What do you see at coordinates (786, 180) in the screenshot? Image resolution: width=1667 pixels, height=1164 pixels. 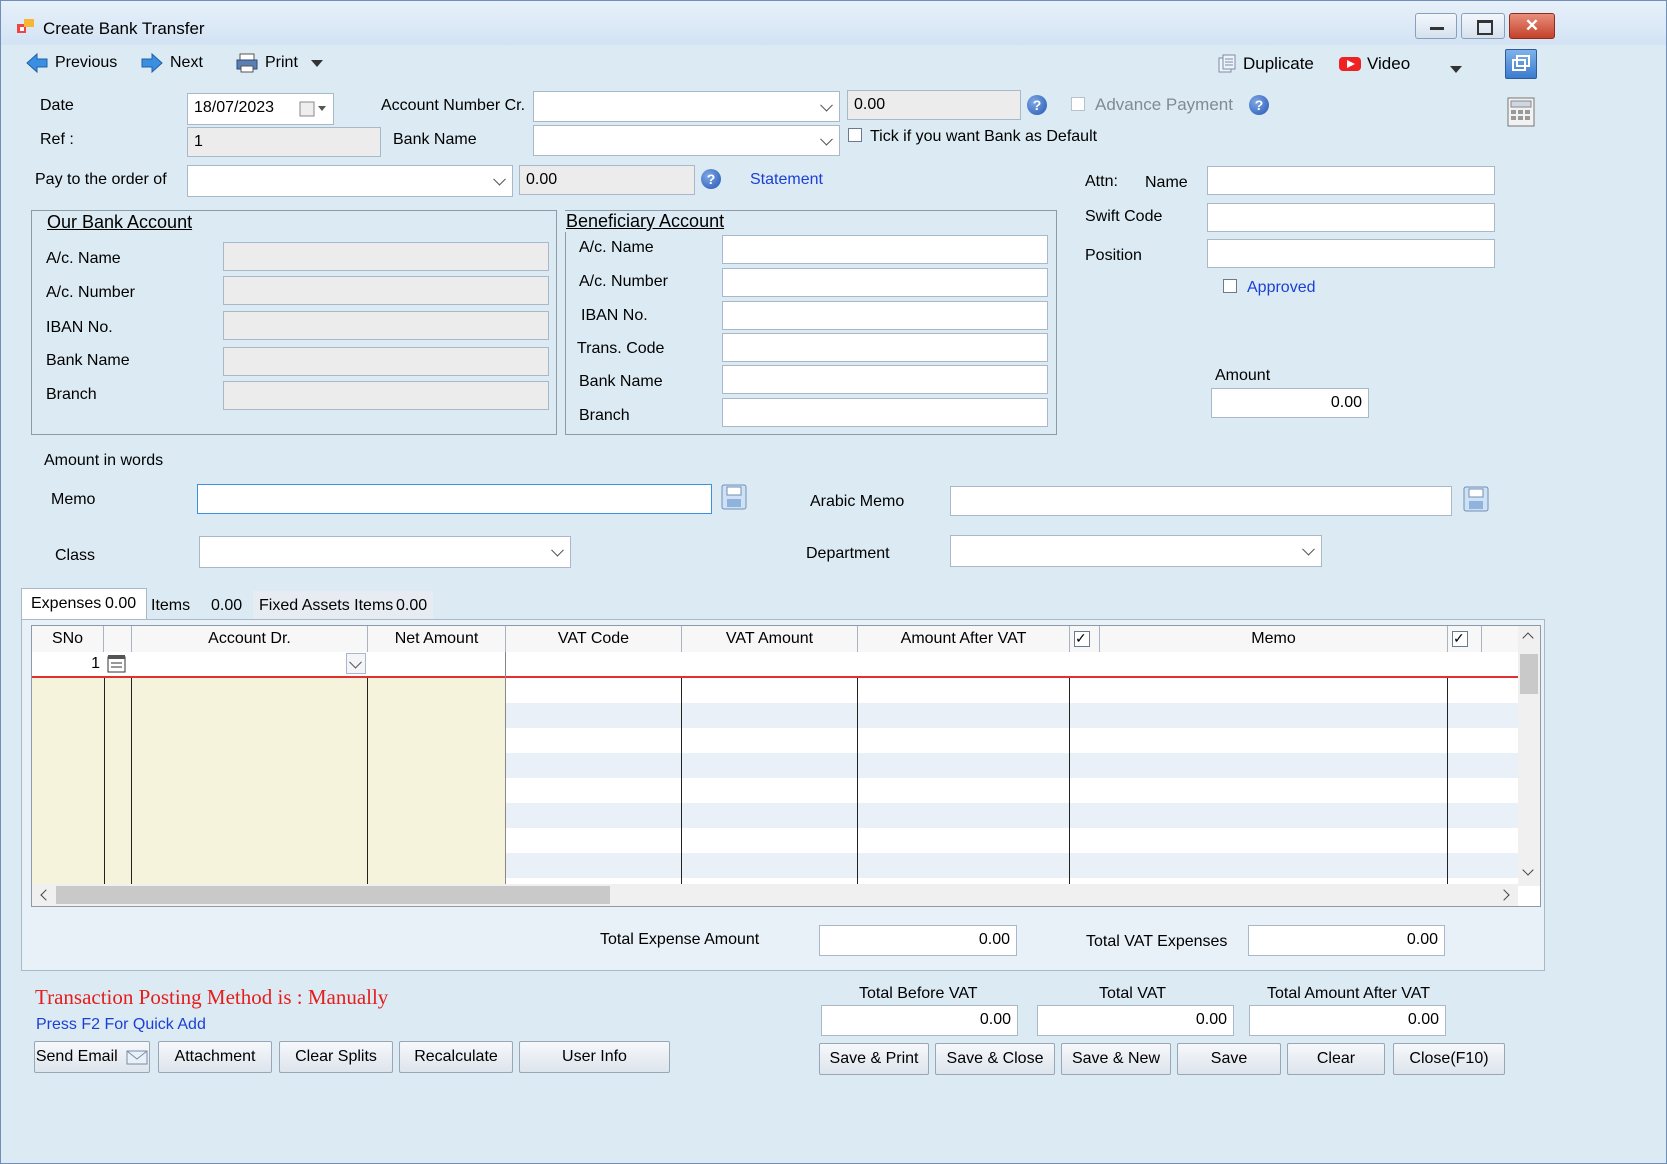 I see `statement-link: Statement` at bounding box center [786, 180].